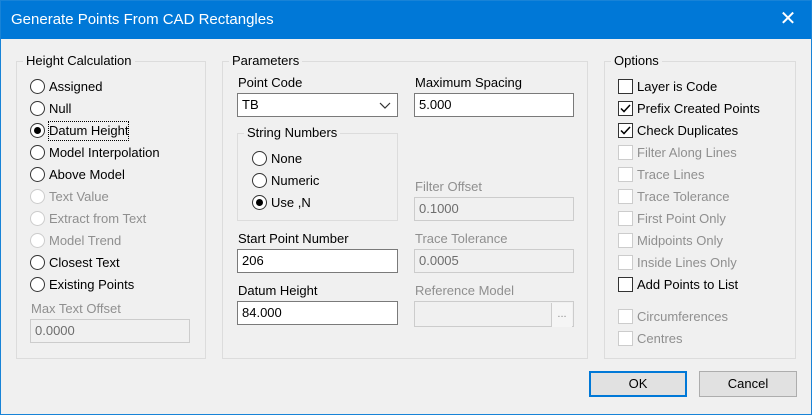 The image size is (812, 415). I want to click on checkbox-label: Add Points to List, so click(688, 284).